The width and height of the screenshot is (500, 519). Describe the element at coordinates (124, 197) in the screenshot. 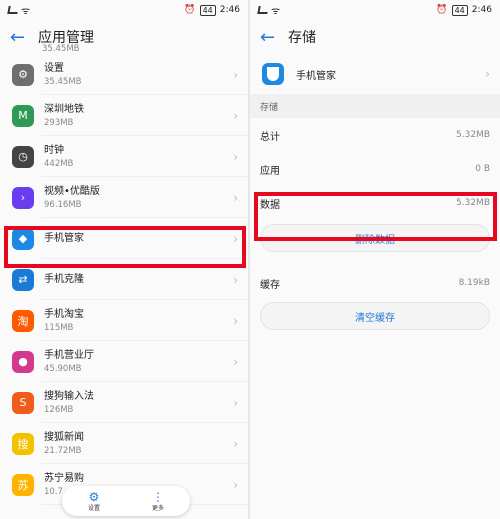

I see `app-list-item: › 视频•优酷版 96.16MB ›` at that location.